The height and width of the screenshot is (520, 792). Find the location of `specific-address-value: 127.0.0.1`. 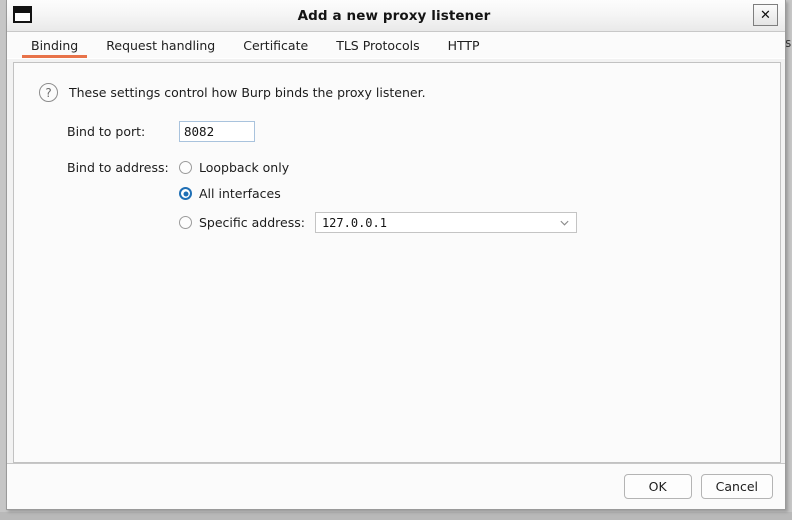

specific-address-value: 127.0.0.1 is located at coordinates (354, 222).